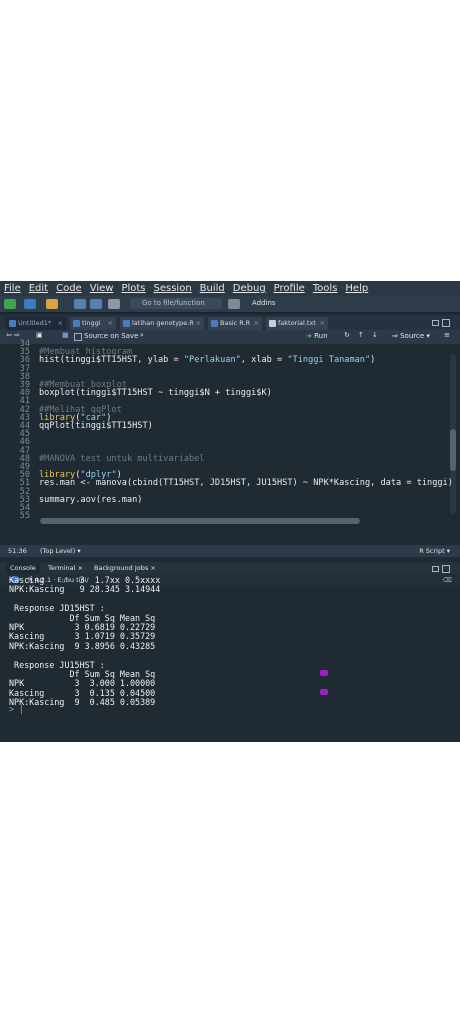  I want to click on outline-icon: ≡, so click(447, 335).